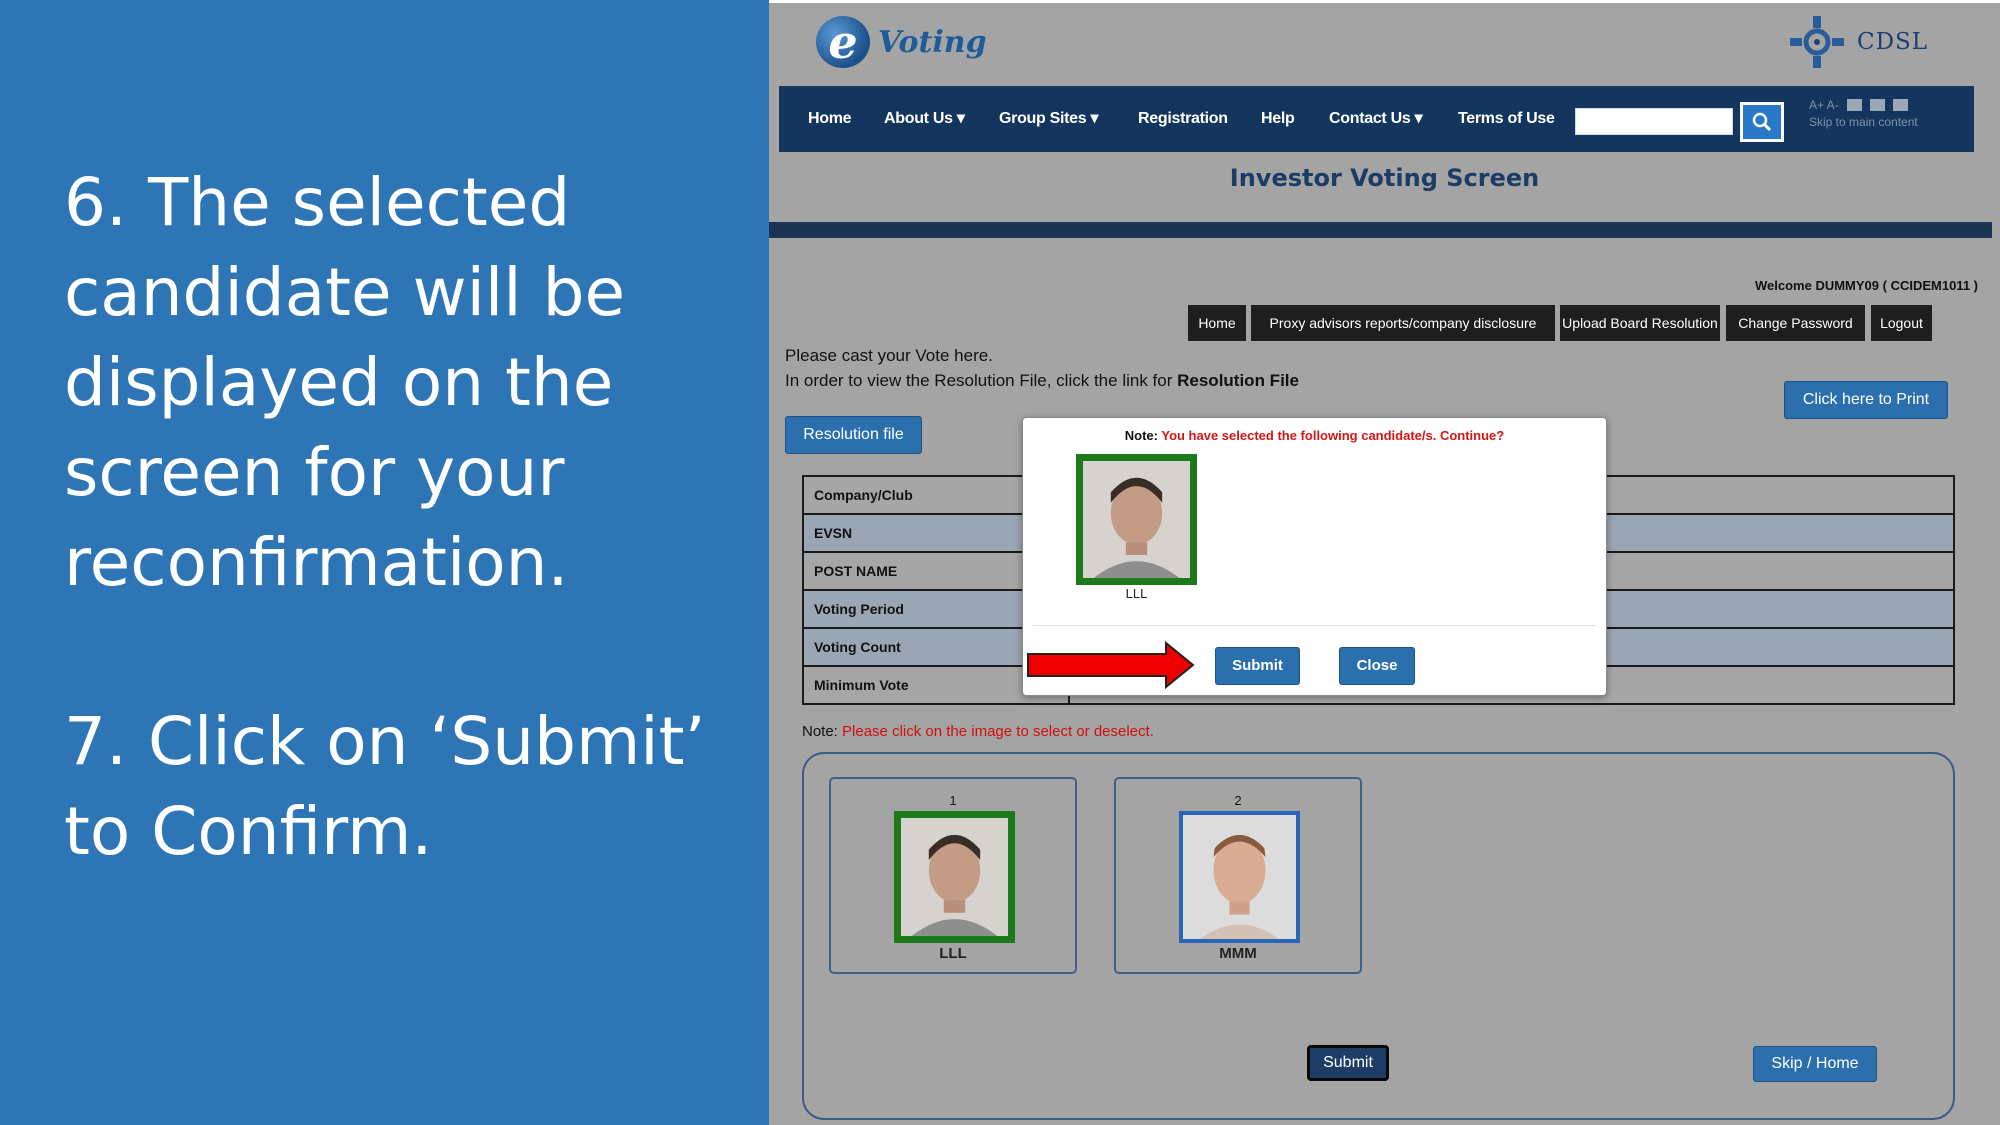 This screenshot has width=2000, height=1125. I want to click on nav-terms-of-use: Terms of Use, so click(1506, 119).